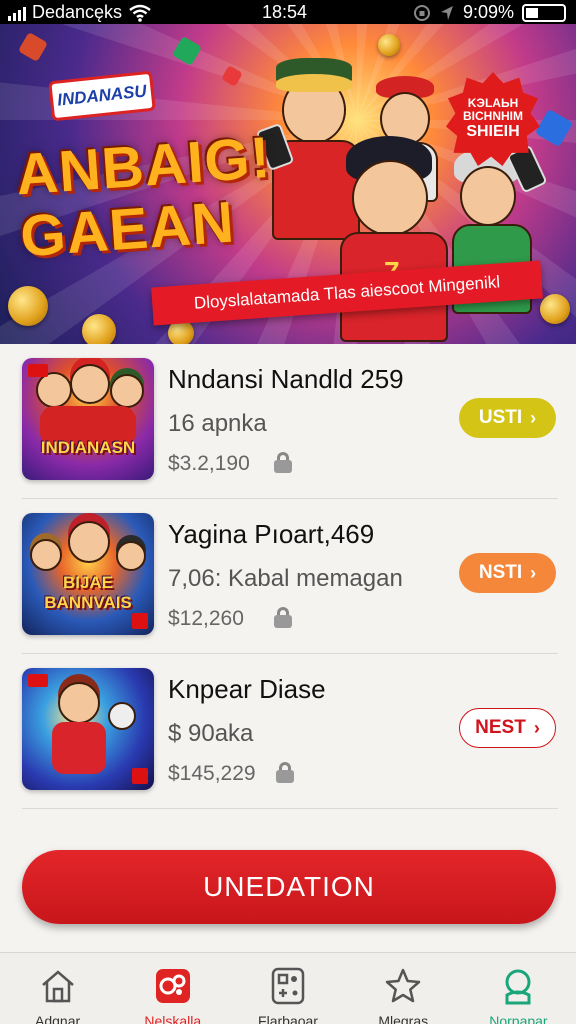  I want to click on install-button-label: NSTI, so click(500, 572).